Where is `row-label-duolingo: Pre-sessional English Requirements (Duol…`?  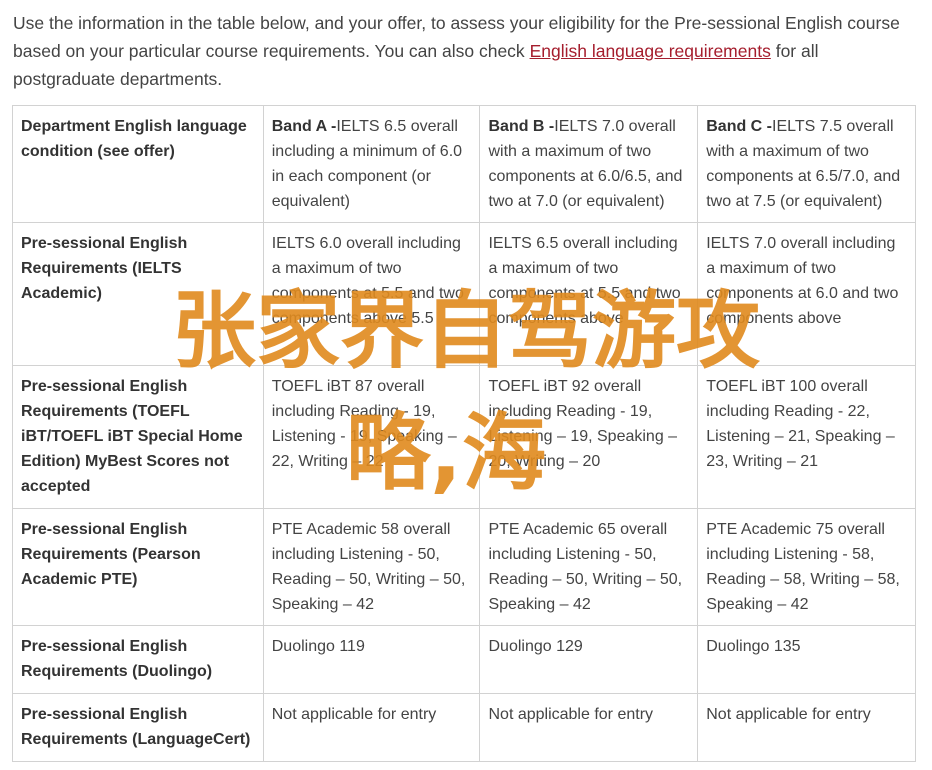
row-label-duolingo: Pre-sessional English Requirements (Duol… is located at coordinates (138, 659).